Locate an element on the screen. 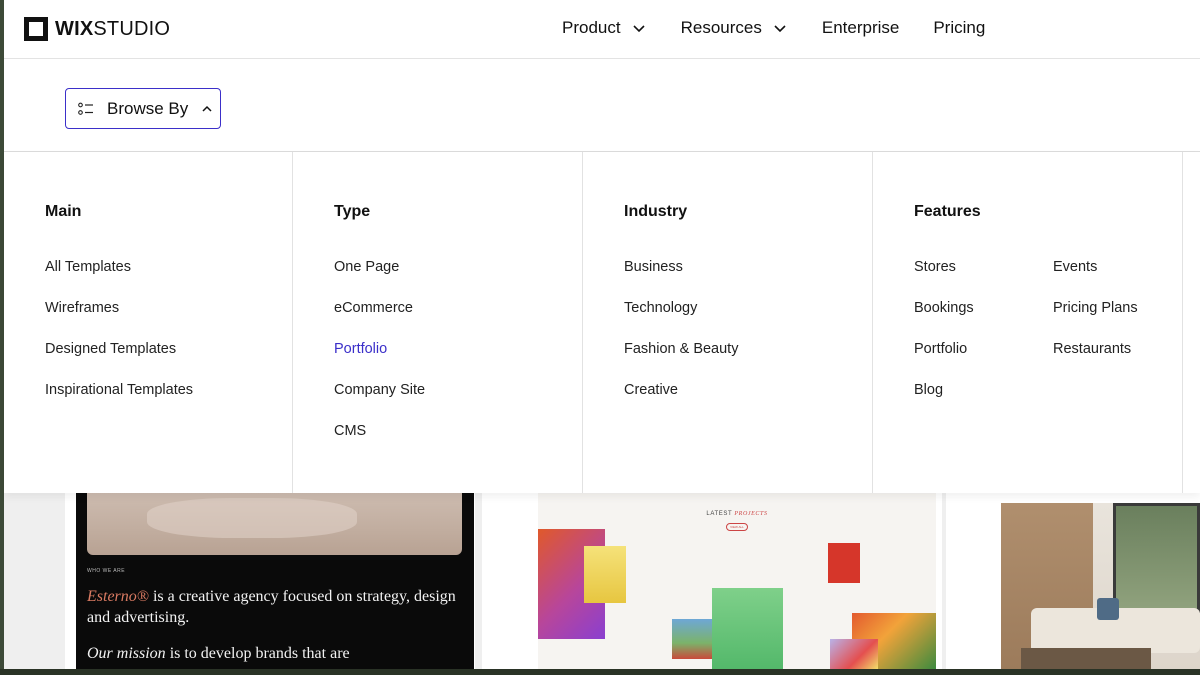  column-title-main: Main is located at coordinates (63, 211).